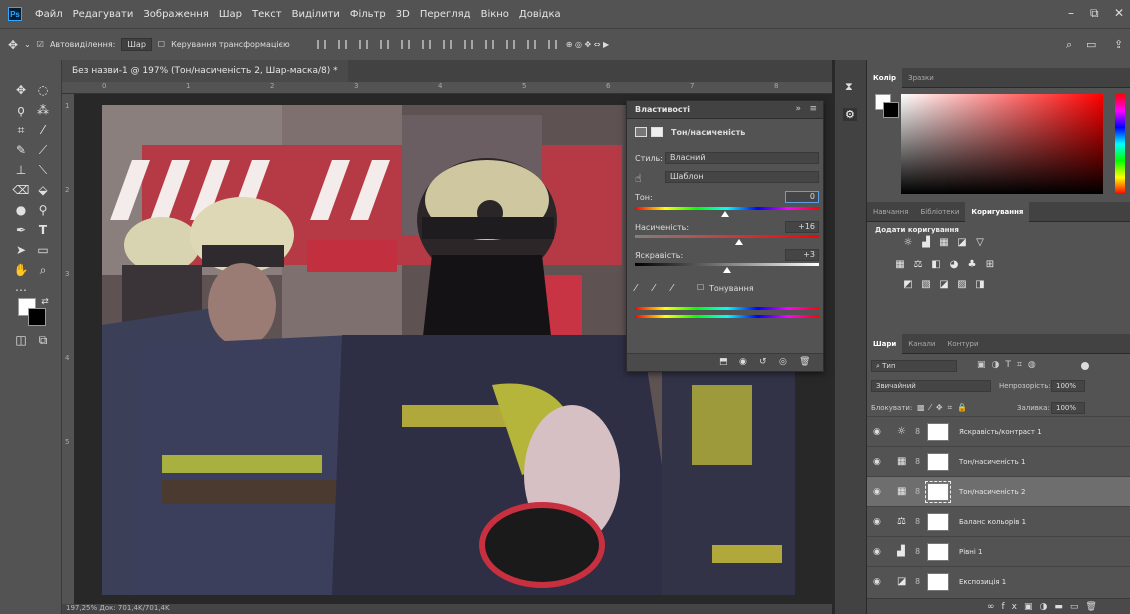 The width and height of the screenshot is (1130, 614). I want to click on rectangle-tool-icon: ▭, so click(43, 250).